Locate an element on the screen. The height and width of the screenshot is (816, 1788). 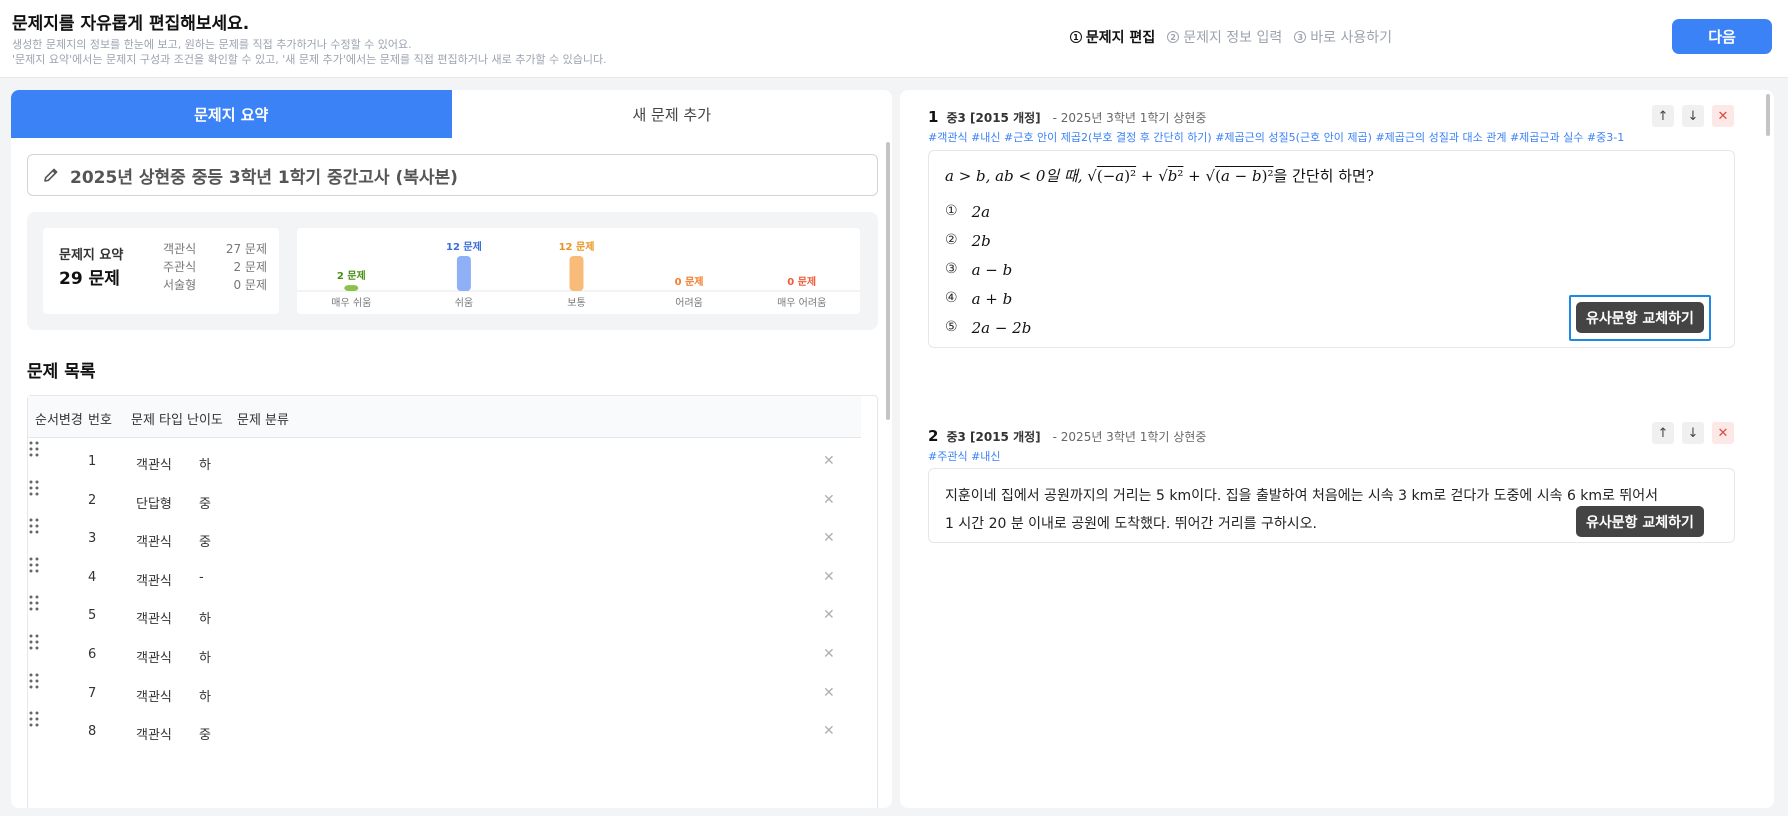
chart-category-label: 보통 is located at coordinates (576, 303).